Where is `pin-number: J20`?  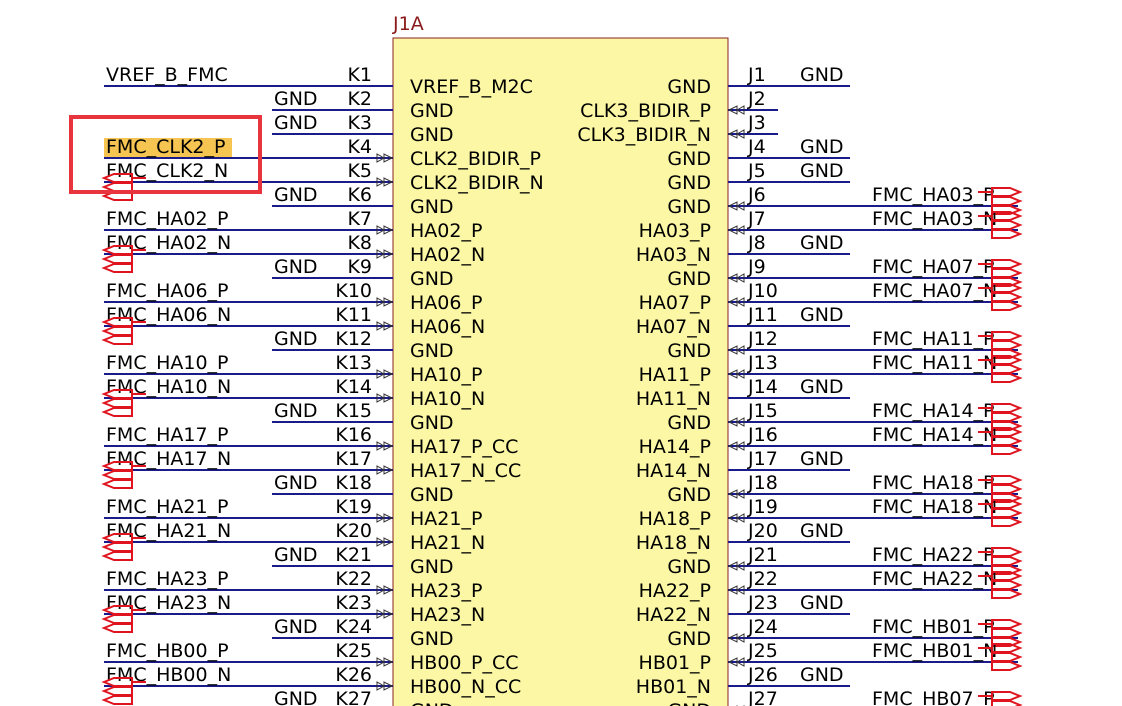
pin-number: J20 is located at coordinates (762, 531).